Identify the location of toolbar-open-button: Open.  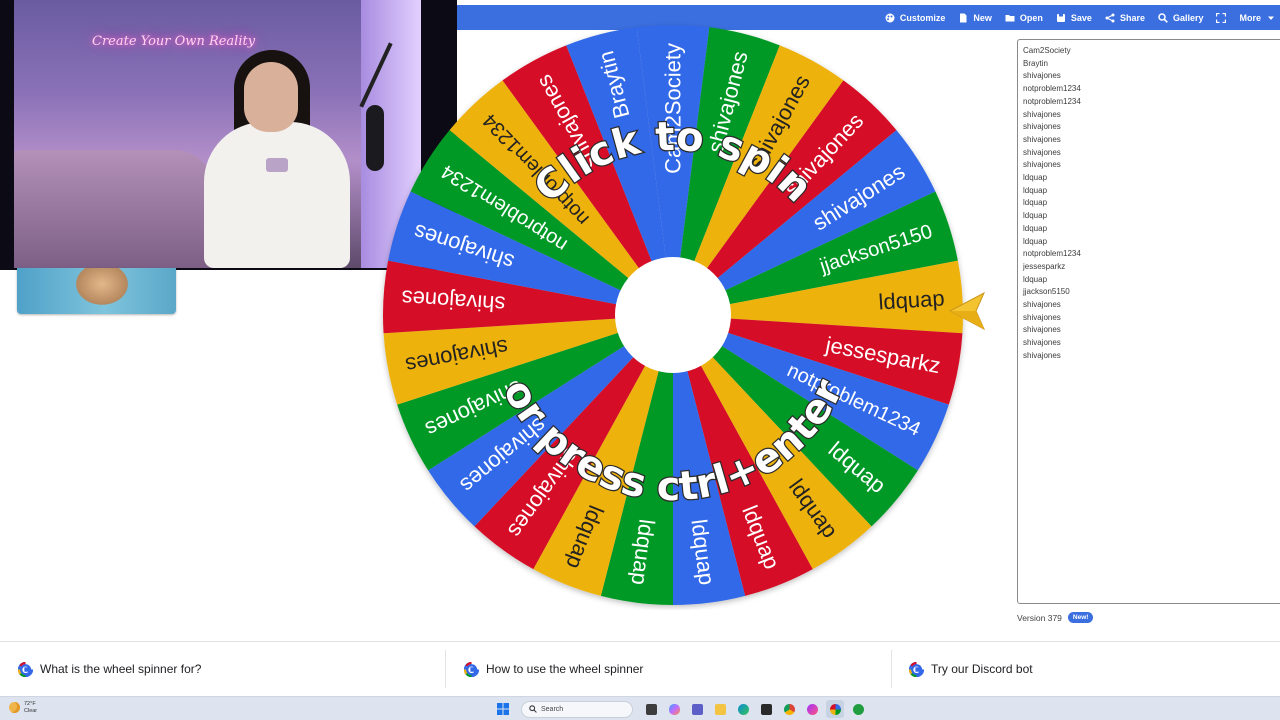
(1024, 18).